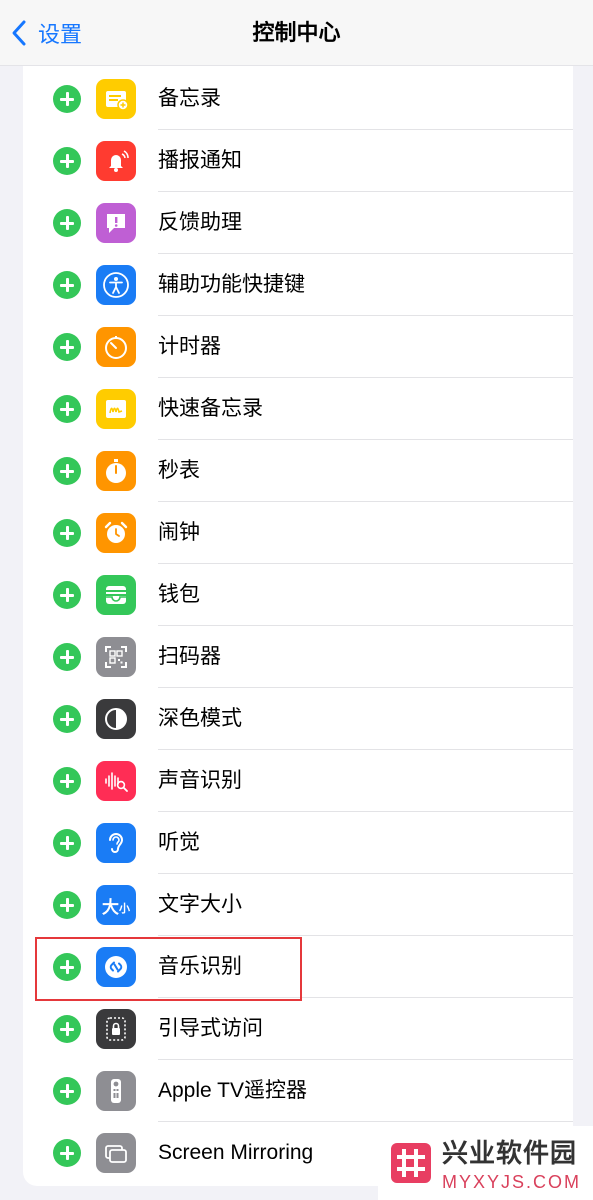 The image size is (593, 1200). What do you see at coordinates (116, 1029) in the screenshot?
I see `guided-access-icon` at bounding box center [116, 1029].